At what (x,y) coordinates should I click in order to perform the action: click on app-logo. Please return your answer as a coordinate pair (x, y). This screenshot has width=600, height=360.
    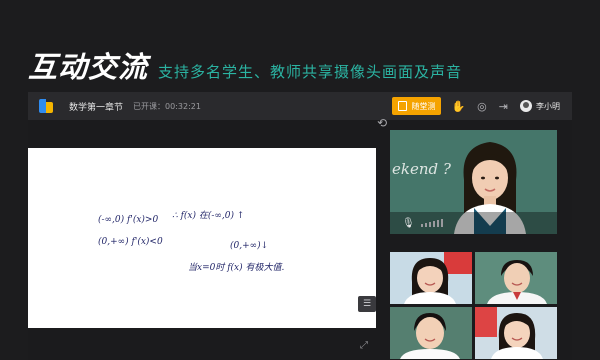
    Looking at the image, I should click on (46, 106).